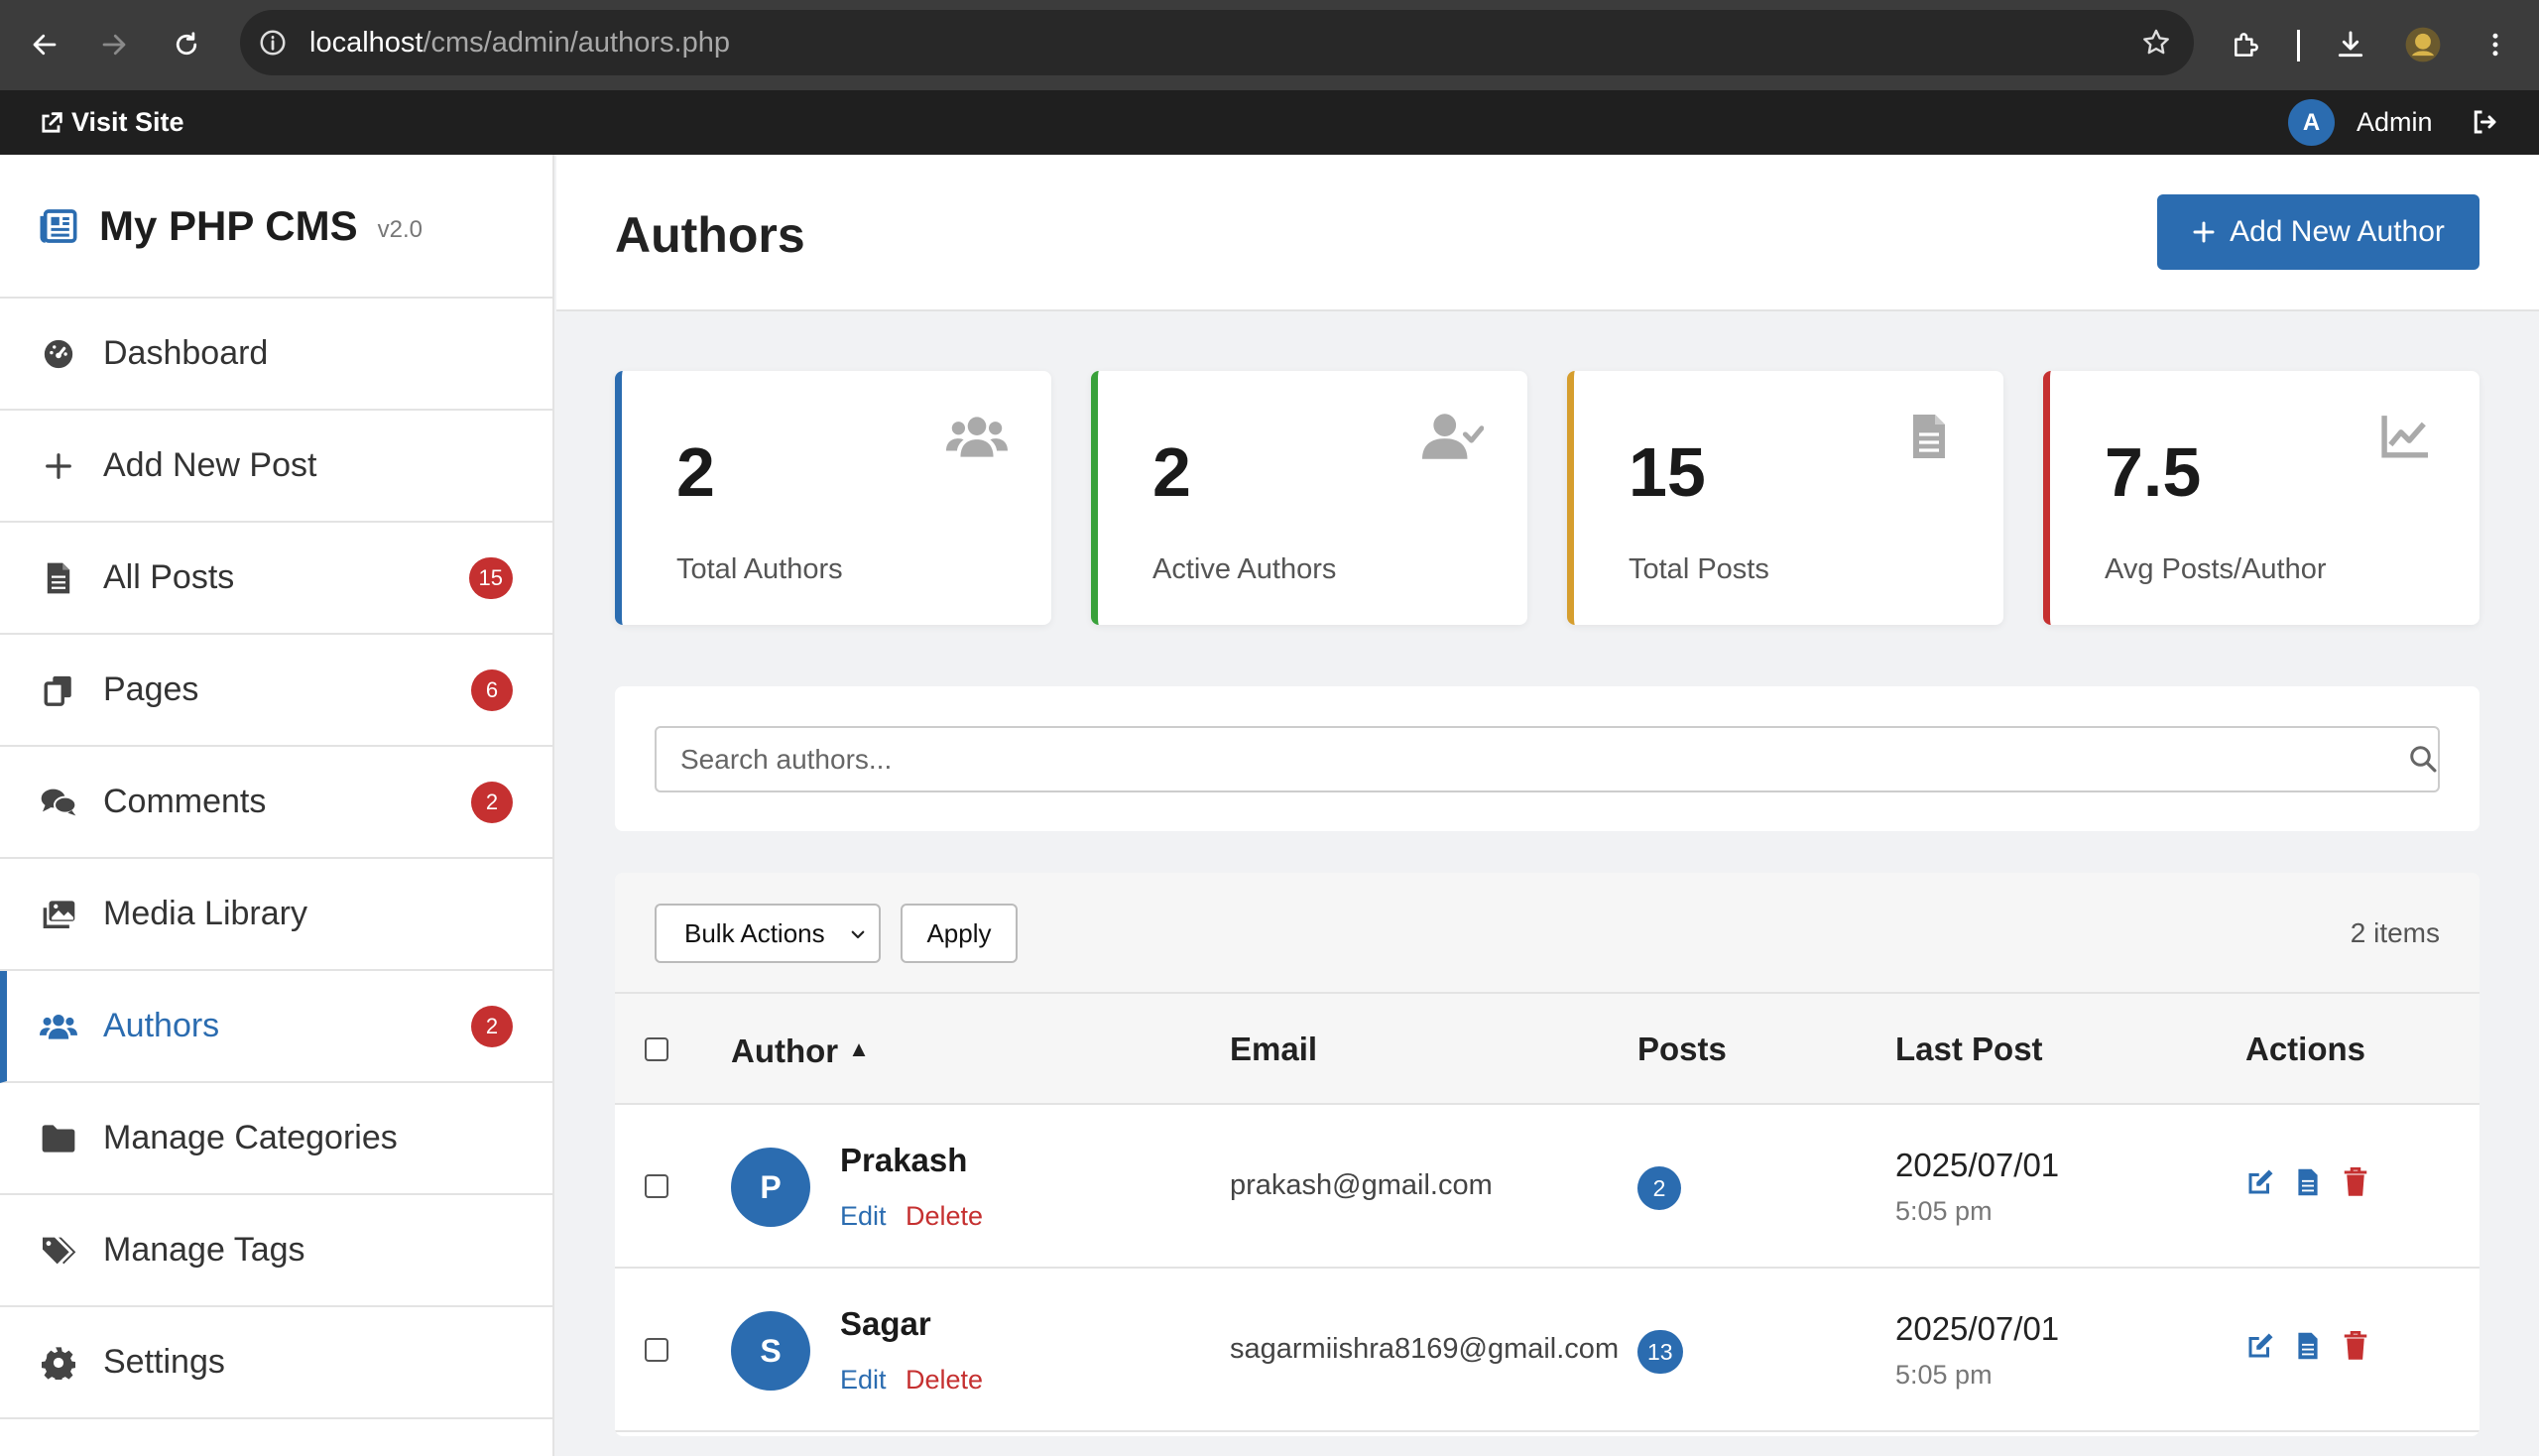  Describe the element at coordinates (1659, 1188) in the screenshot. I see `posts-count-badge: 2` at that location.